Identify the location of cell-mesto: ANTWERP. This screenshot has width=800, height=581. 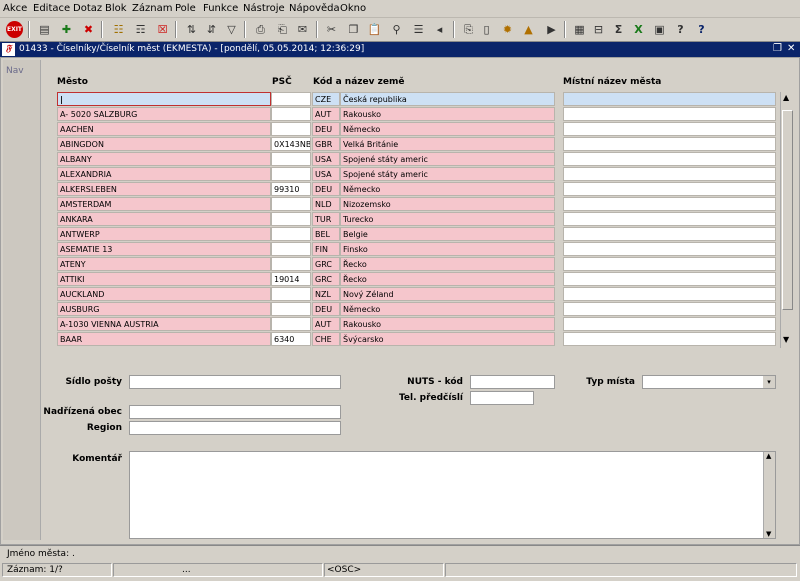
(164, 234).